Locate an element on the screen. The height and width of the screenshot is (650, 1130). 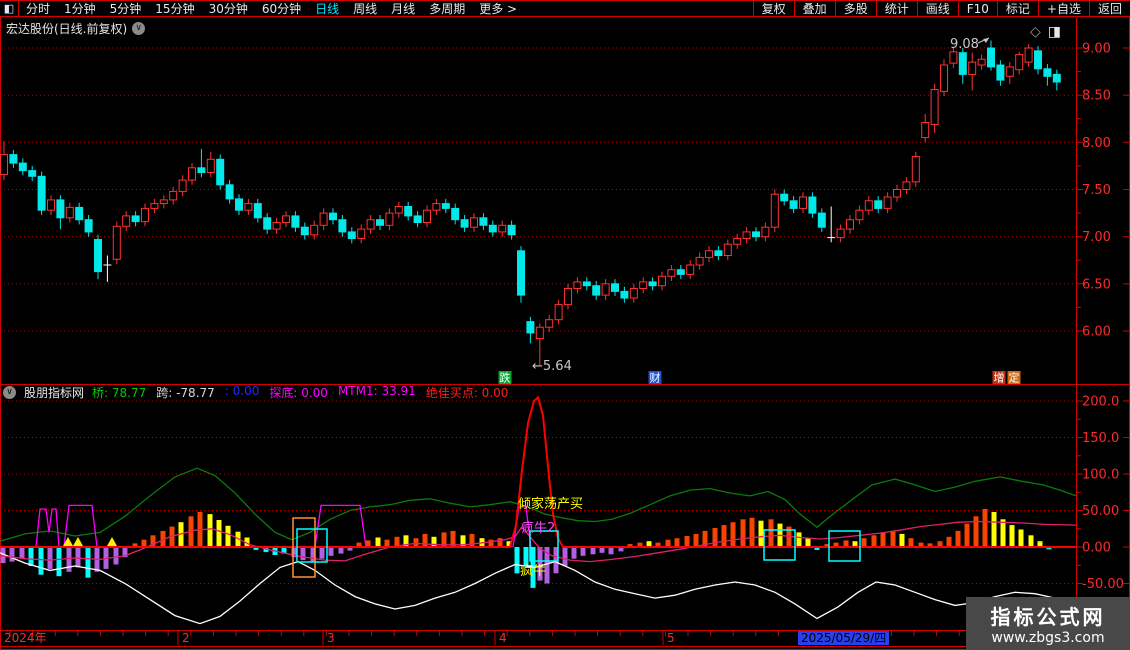
period-tab: 15分钟 is located at coordinates (174, 8).